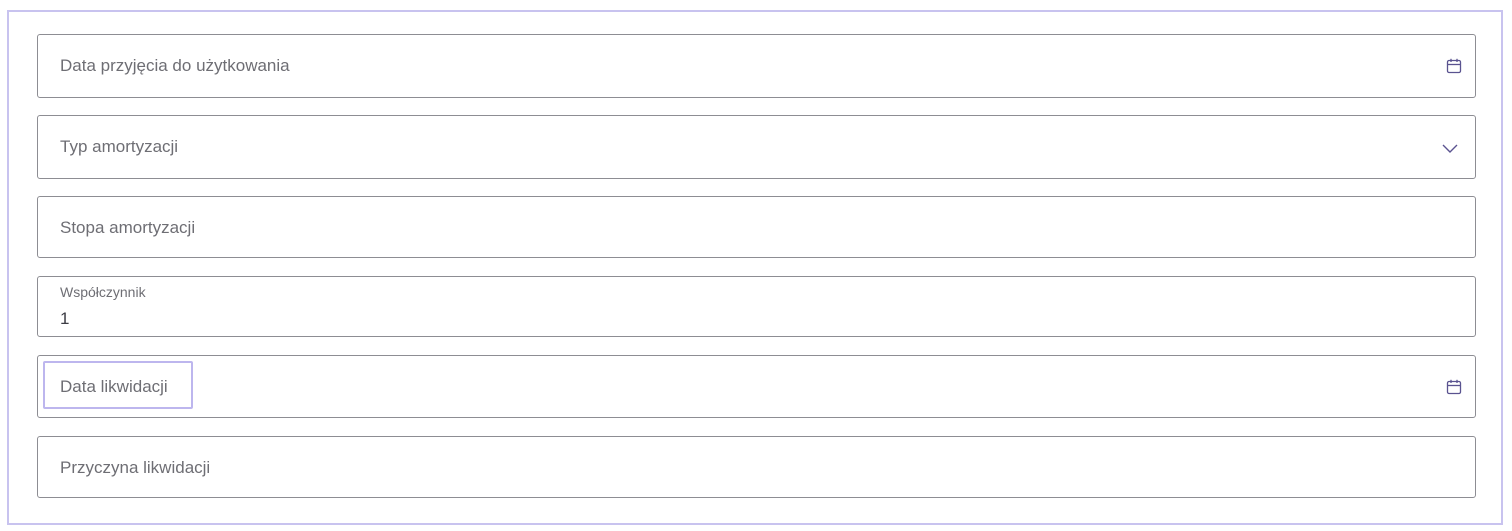  I want to click on liquidation-reason-label: Przyczyna likwidacji, so click(135, 467).